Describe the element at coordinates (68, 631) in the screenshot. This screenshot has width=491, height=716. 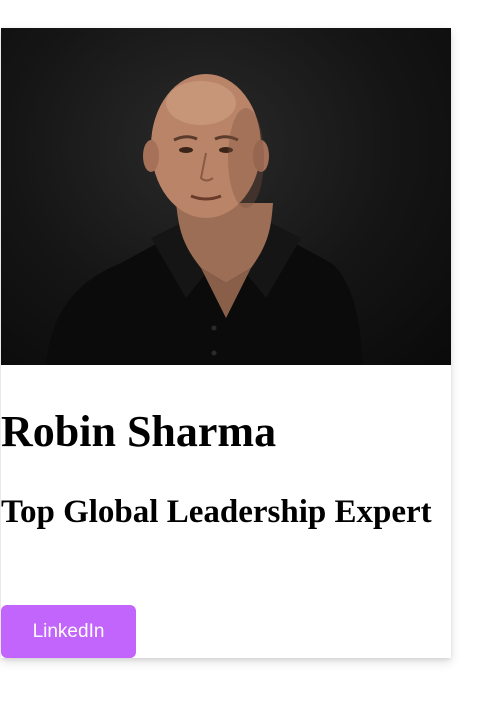
I see `linkedin-button: LinkedIn` at that location.